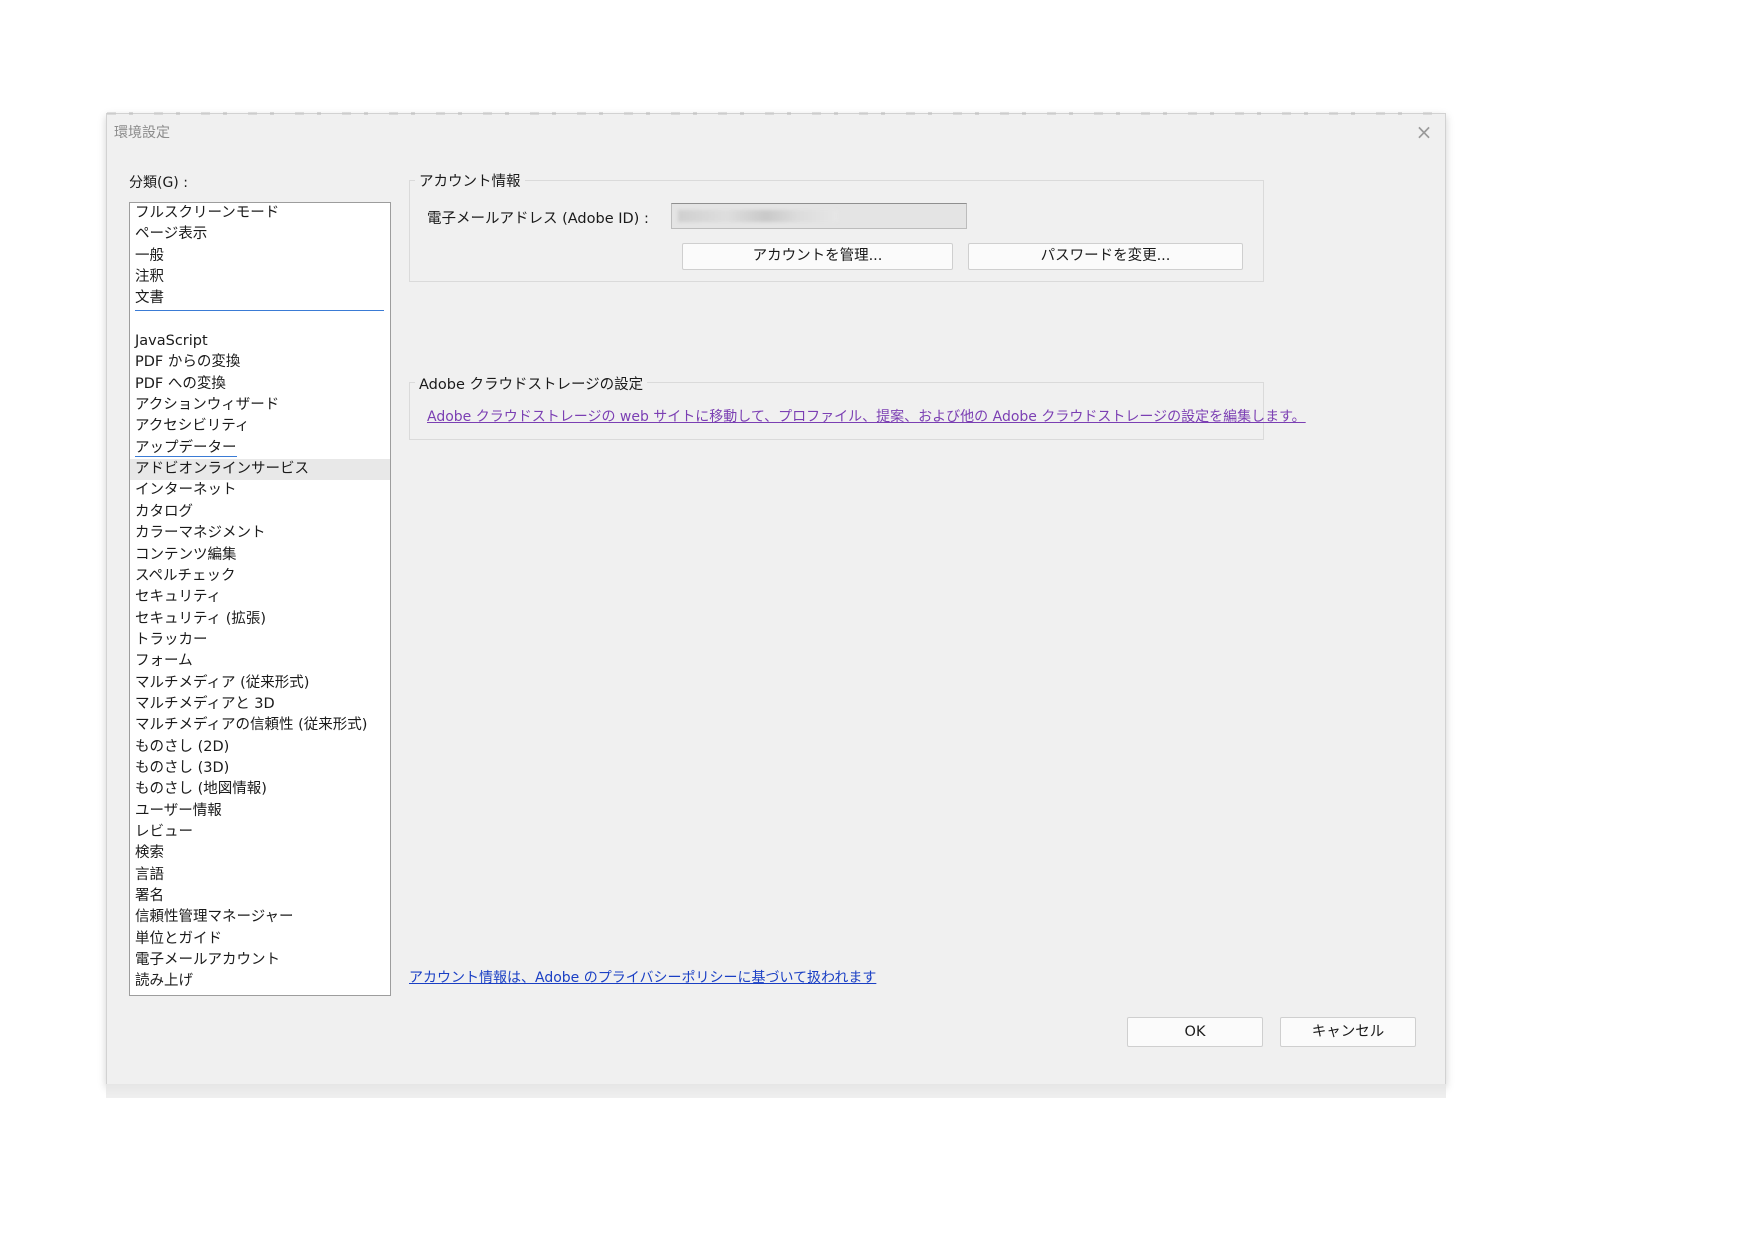 The width and height of the screenshot is (1755, 1241). I want to click on cloud-storage-title: Adobe クラウドストレージの設定, so click(531, 383).